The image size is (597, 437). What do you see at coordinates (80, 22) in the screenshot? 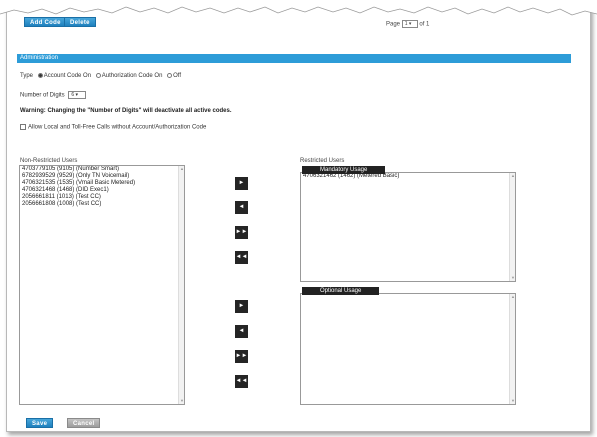
I see `delete-button: Delete` at bounding box center [80, 22].